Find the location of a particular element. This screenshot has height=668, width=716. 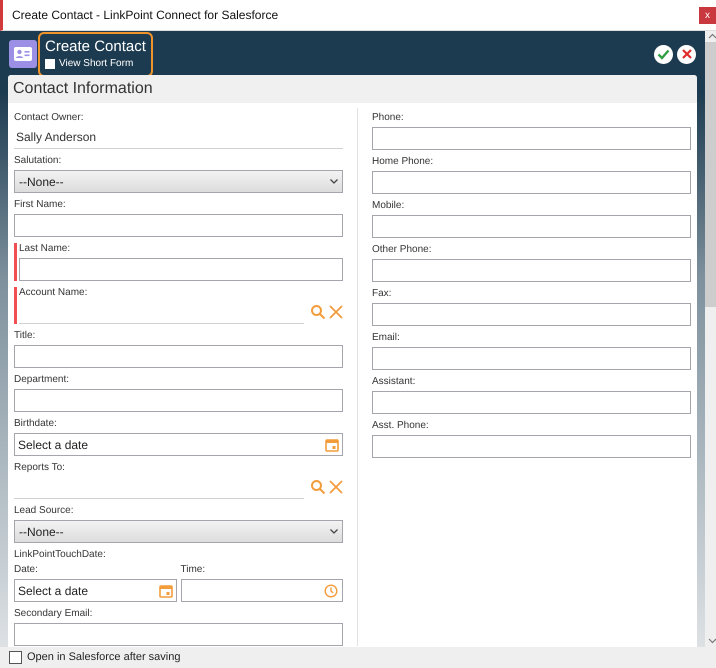

checkbox-label: Open in Salesforce after saving is located at coordinates (103, 658).